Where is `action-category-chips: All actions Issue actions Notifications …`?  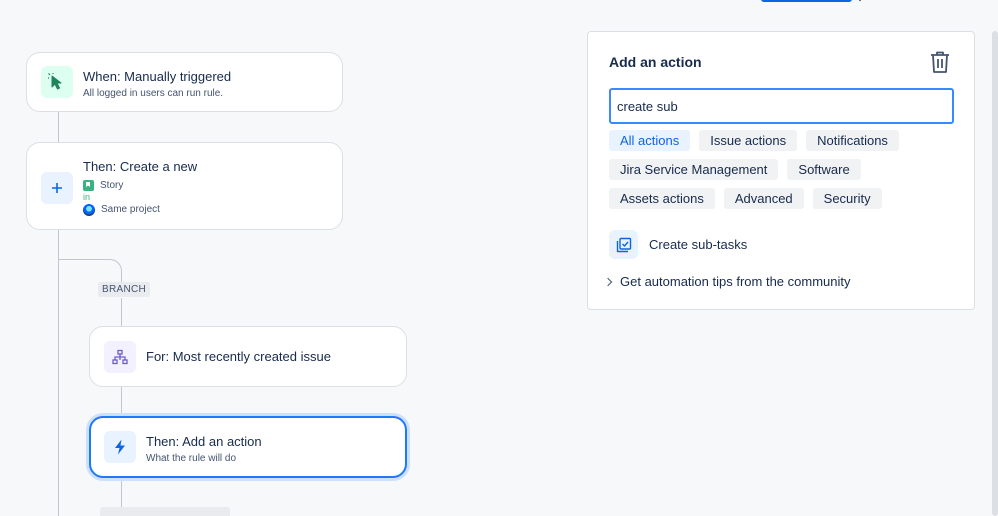
action-category-chips: All actions Issue actions Notifications … is located at coordinates (784, 173).